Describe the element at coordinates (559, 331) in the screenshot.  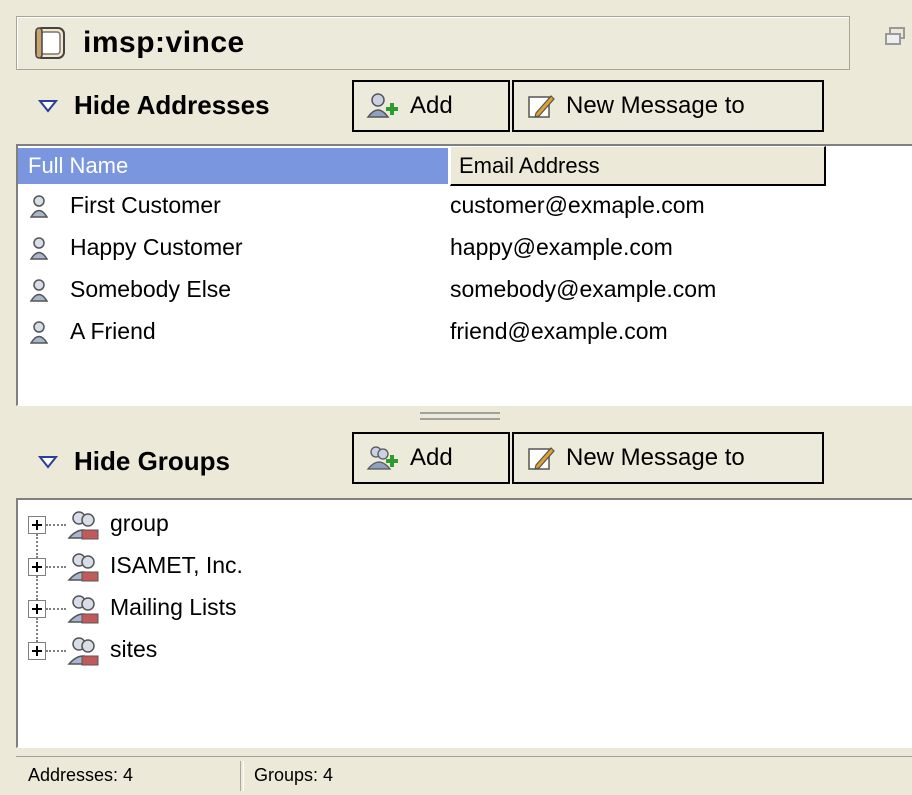
I see `contact-email: friend@example.com` at that location.